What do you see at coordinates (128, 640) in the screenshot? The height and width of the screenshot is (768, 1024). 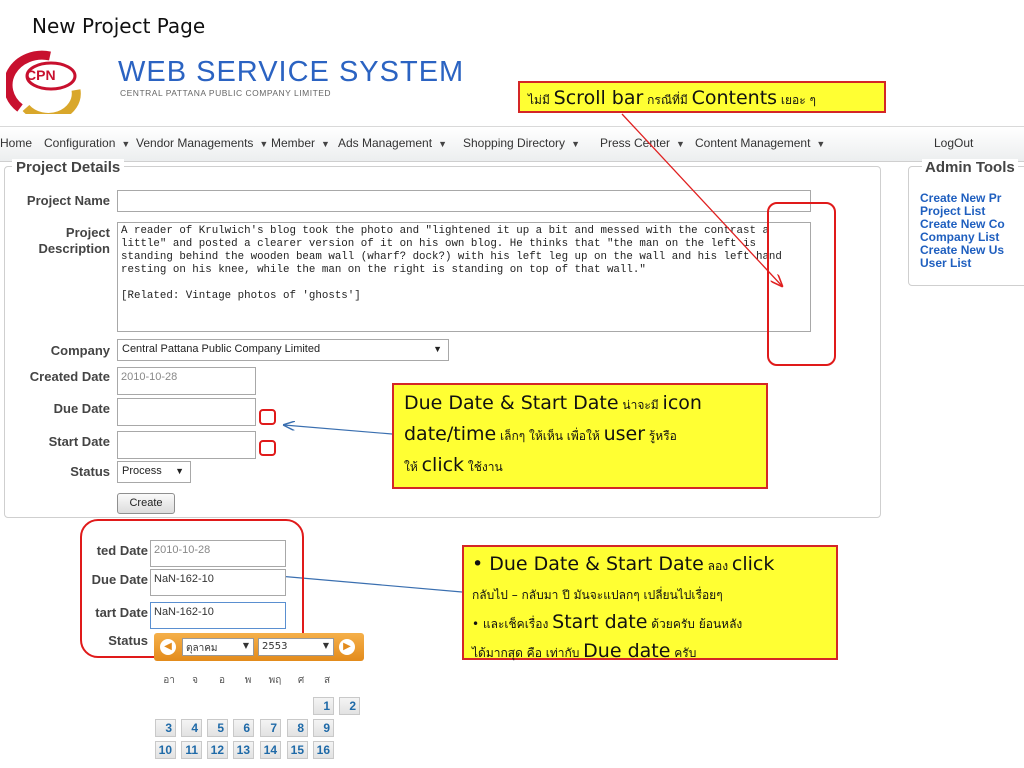 I see `zoom-status-label: Status` at bounding box center [128, 640].